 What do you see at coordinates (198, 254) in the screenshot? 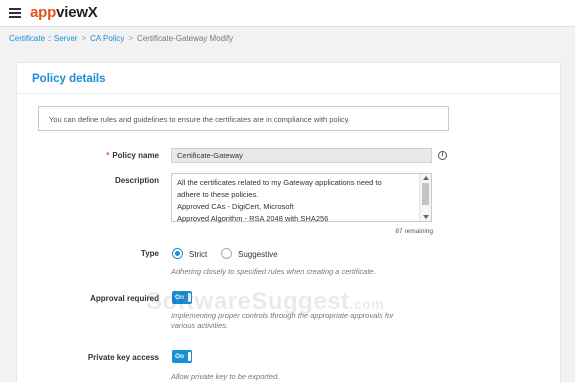
I see `radio-strict-label: Strict` at bounding box center [198, 254].